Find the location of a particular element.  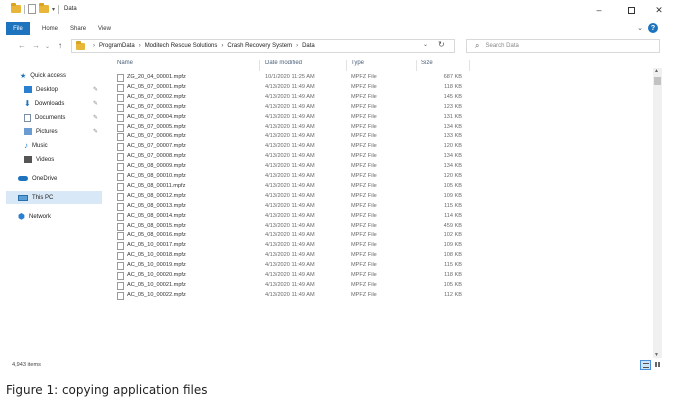

column-header-date-modified: Date modified is located at coordinates (283, 66).